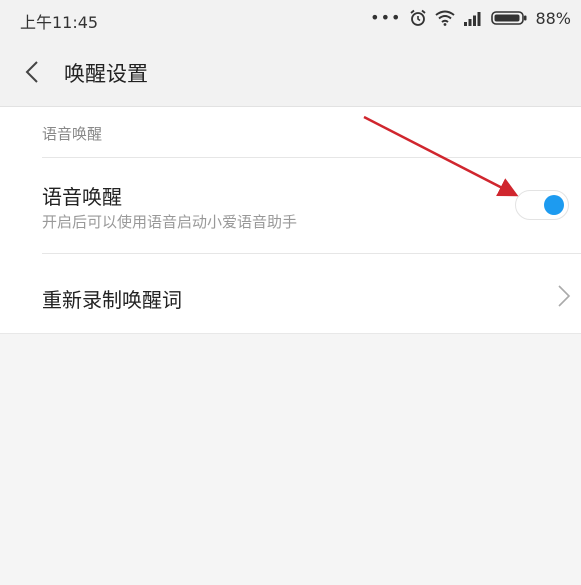  What do you see at coordinates (32, 72) in the screenshot?
I see `chevron-left-icon` at bounding box center [32, 72].